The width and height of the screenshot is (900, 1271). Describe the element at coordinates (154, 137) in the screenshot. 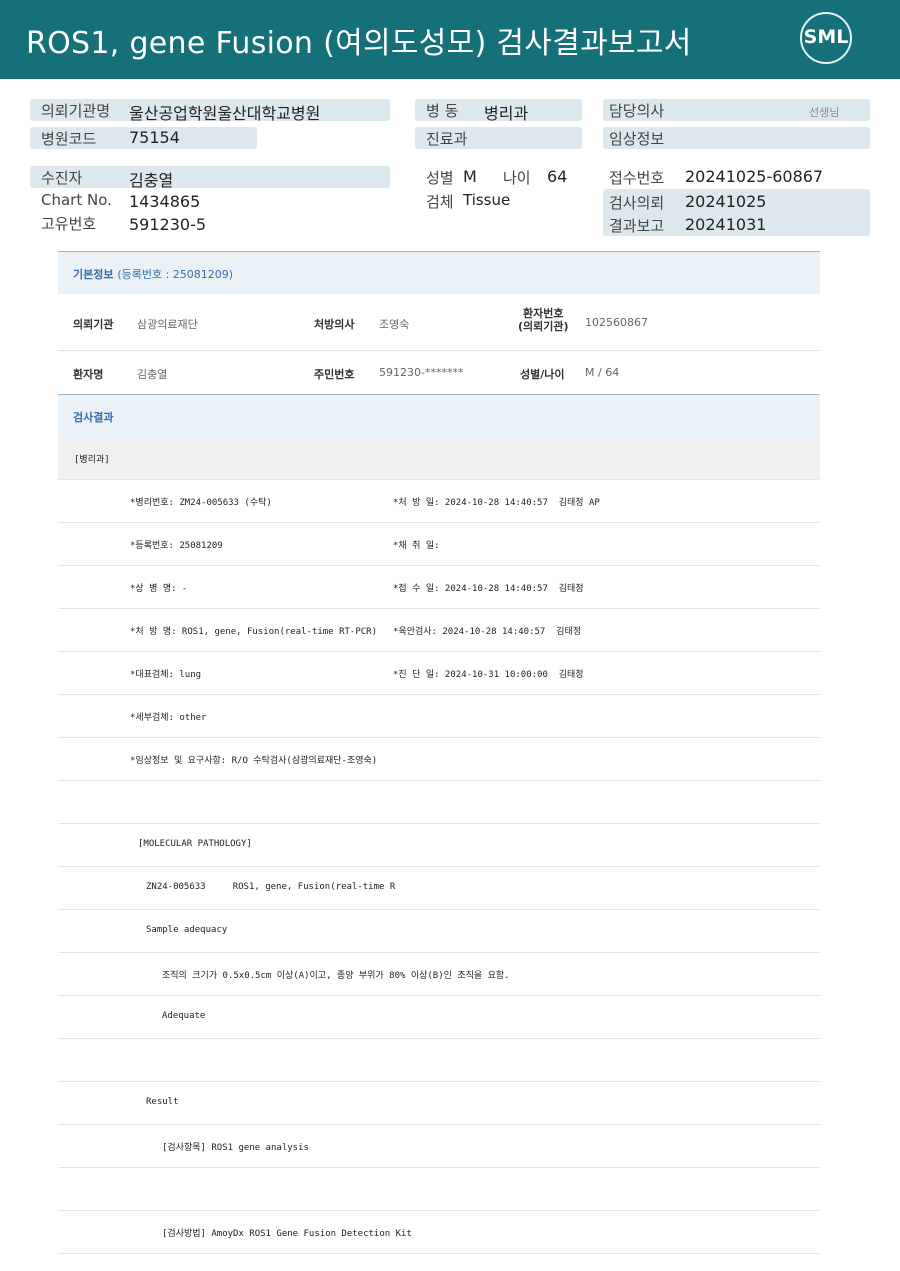

I see `hosp-code-value: 75154` at that location.